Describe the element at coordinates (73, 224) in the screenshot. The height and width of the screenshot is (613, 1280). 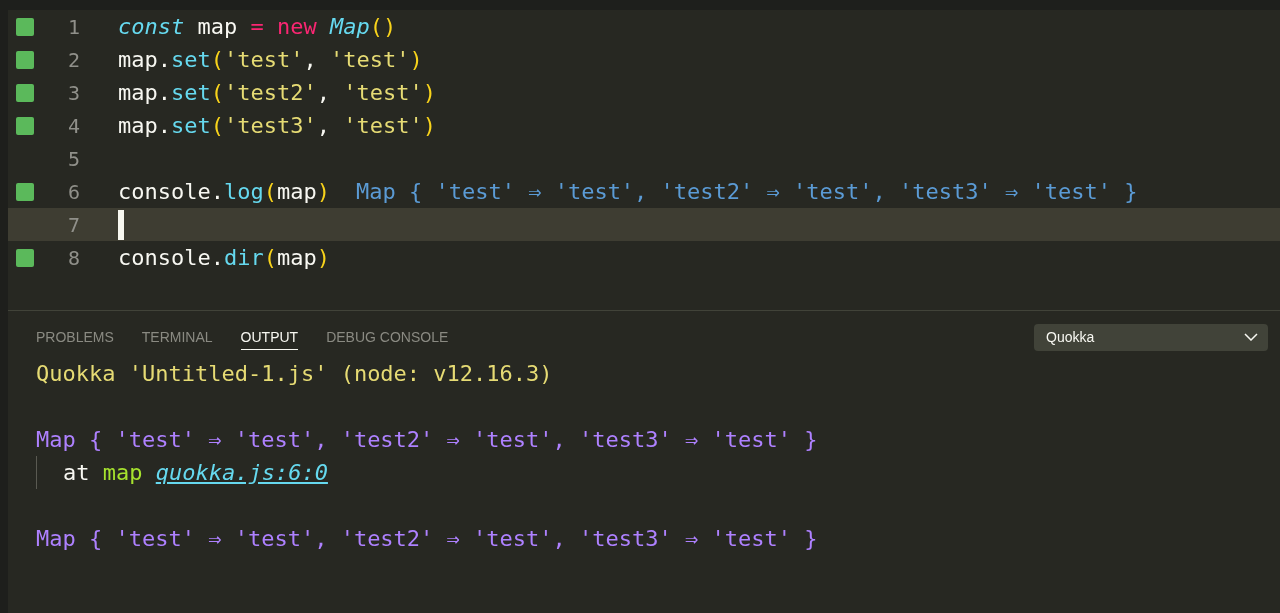
I see `line-number: 7` at that location.